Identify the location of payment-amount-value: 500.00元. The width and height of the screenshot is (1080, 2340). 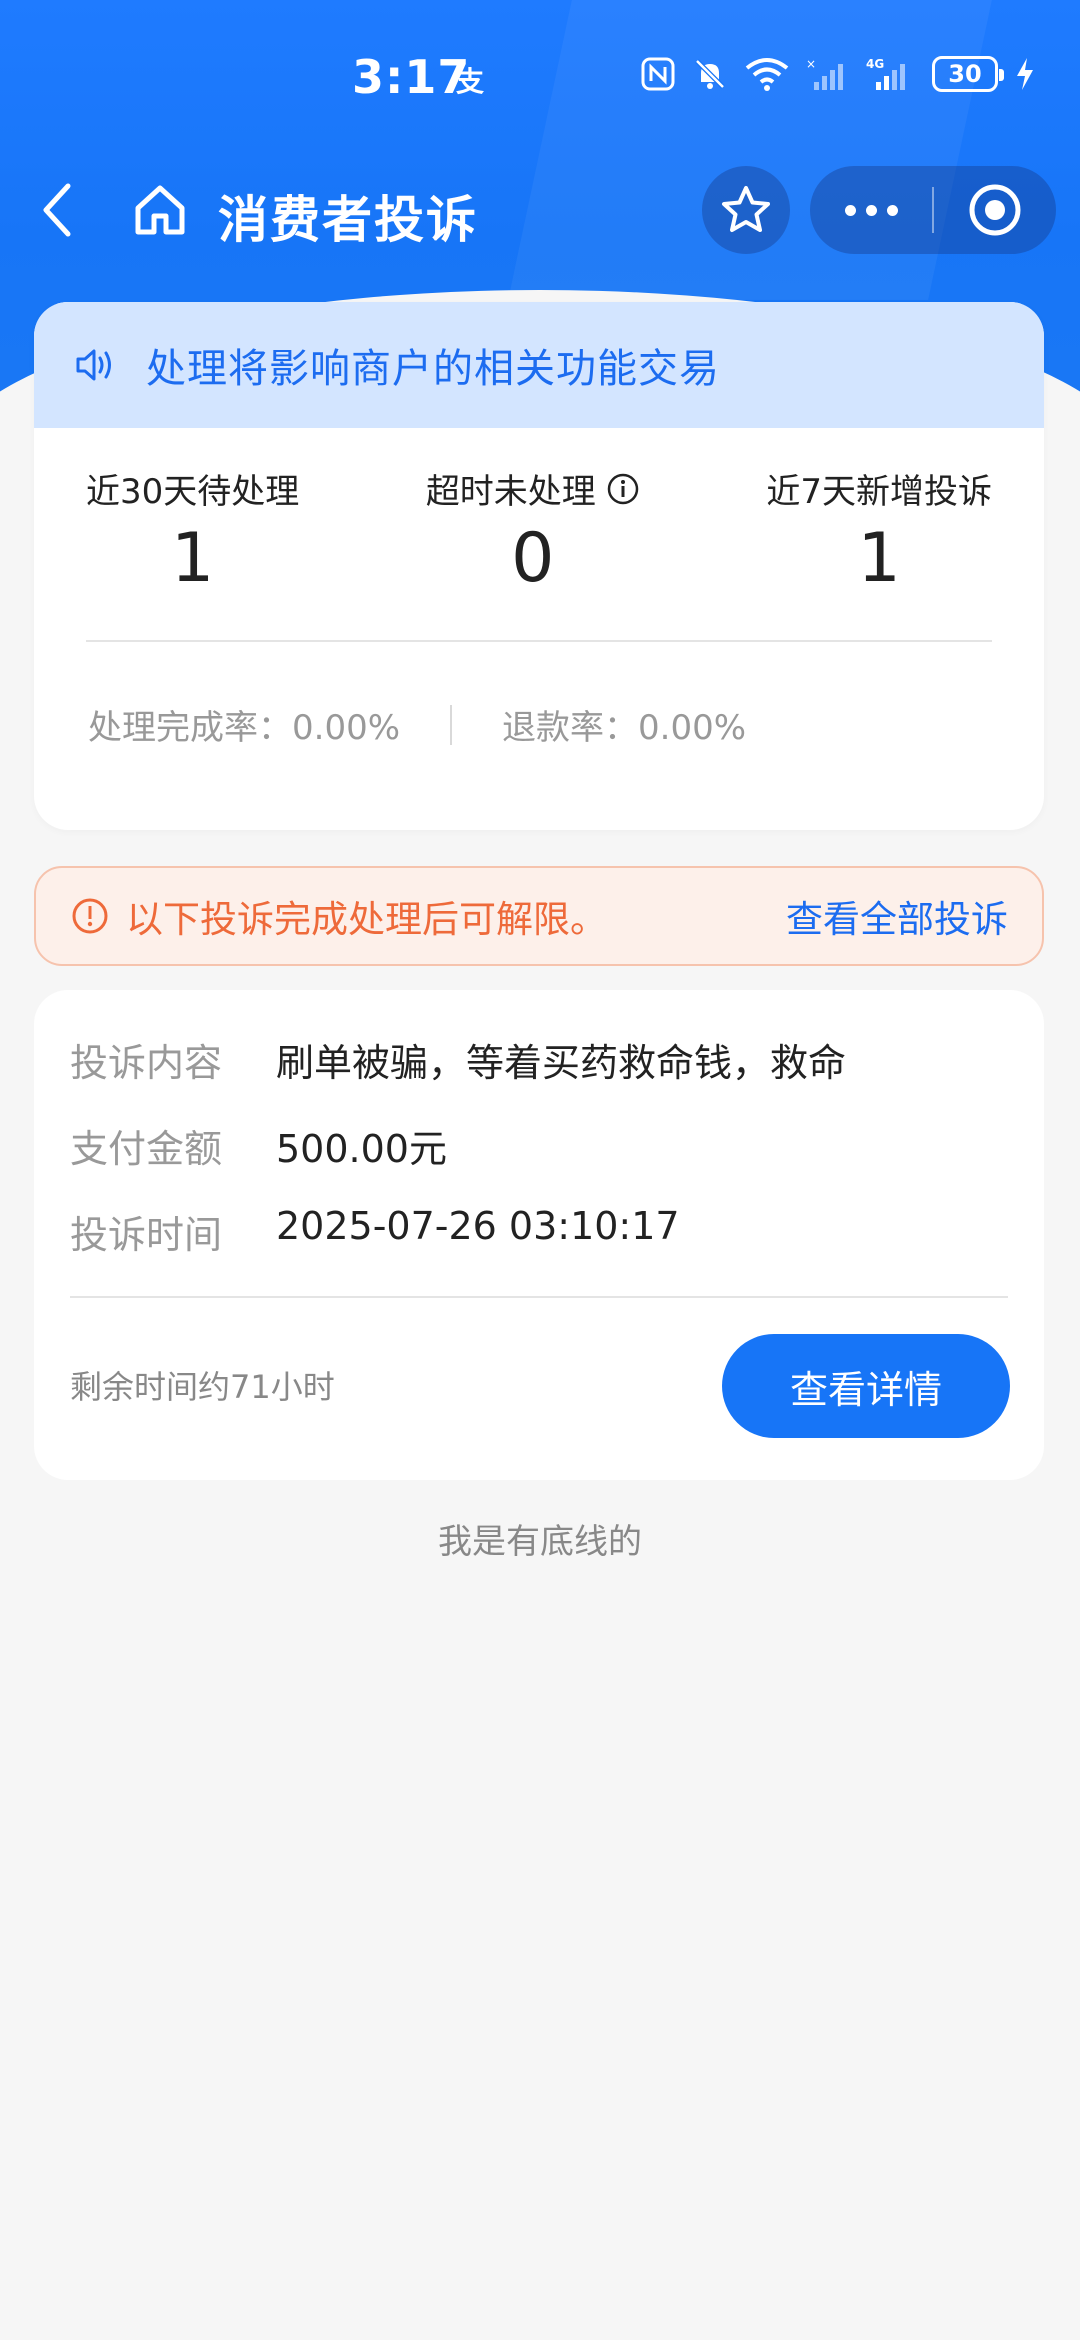
(361, 1149).